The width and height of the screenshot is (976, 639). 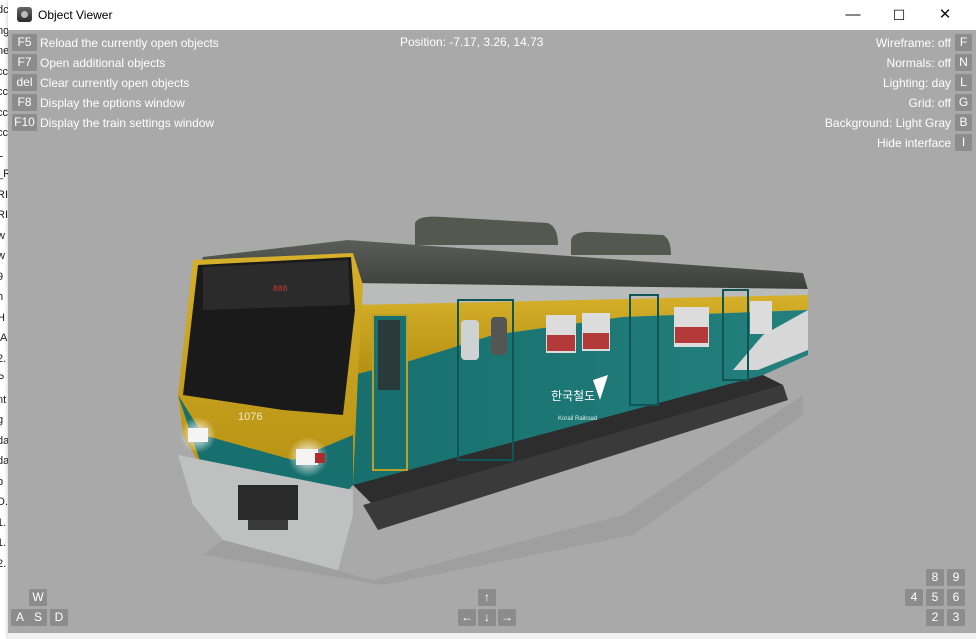 I want to click on maximize-button: ☐, so click(x=899, y=15).